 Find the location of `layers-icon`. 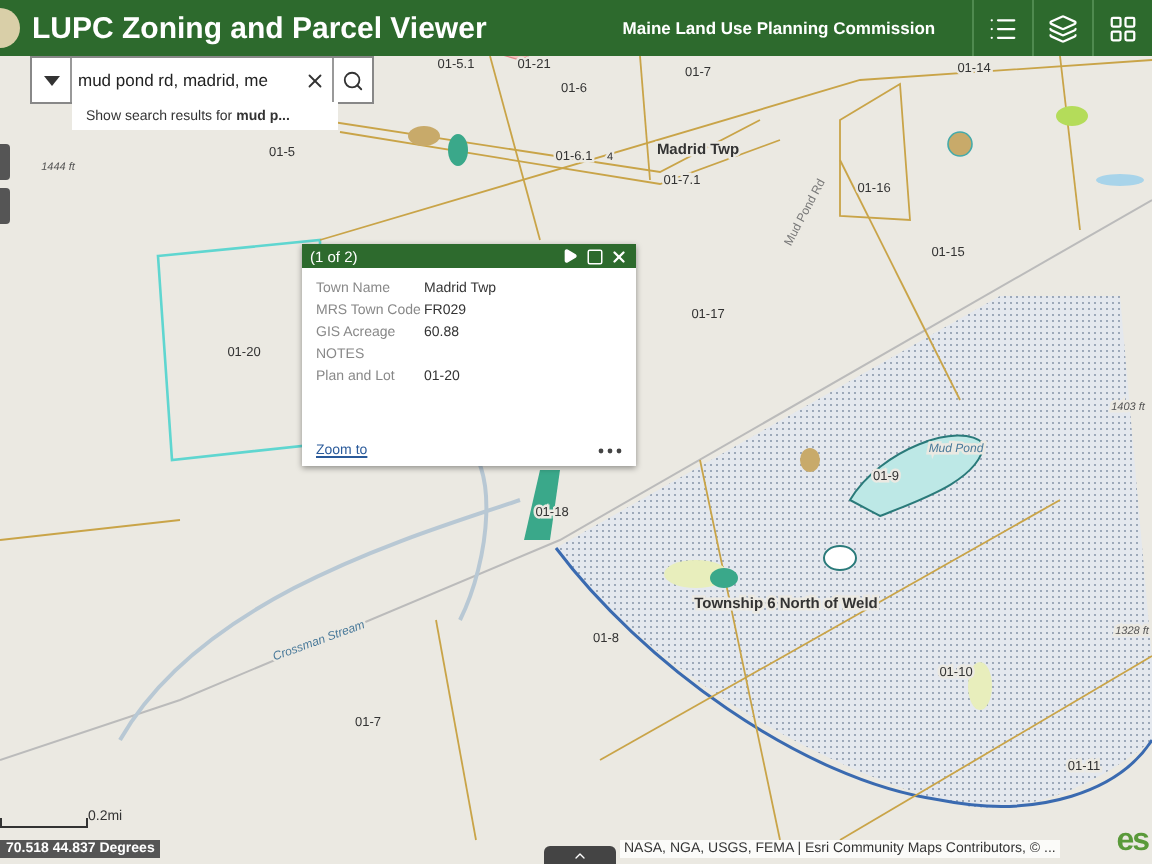

layers-icon is located at coordinates (1063, 28).